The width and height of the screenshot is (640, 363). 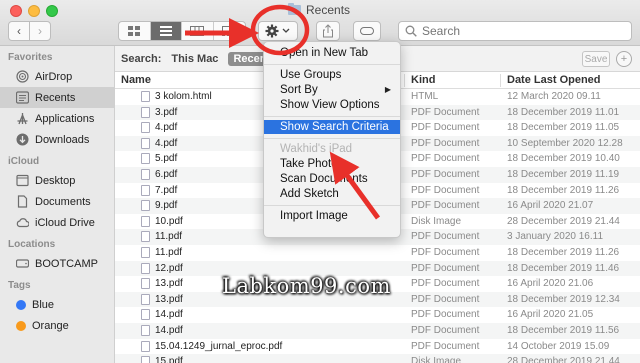 I want to click on file-name-cell: 13.pdf, so click(x=169, y=299).